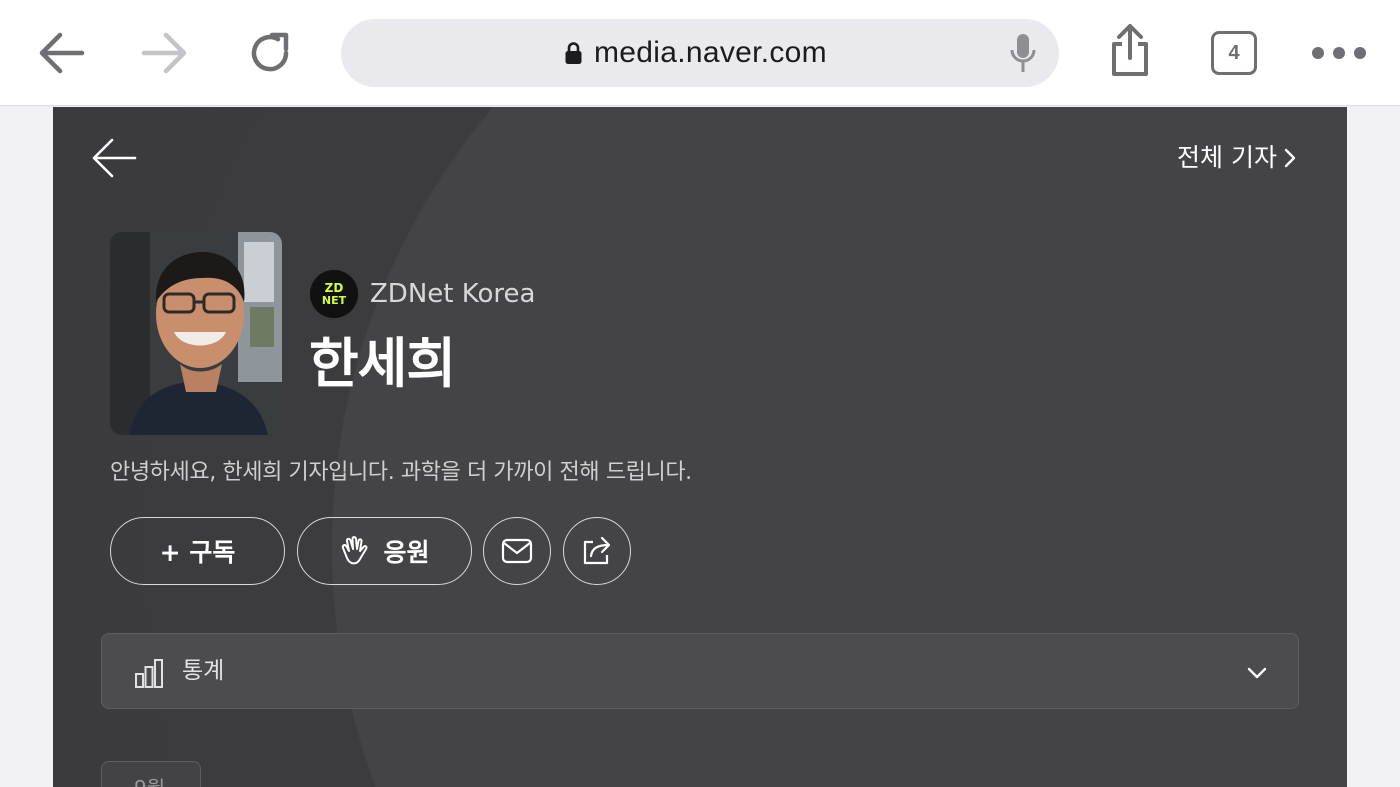 Image resolution: width=1400 pixels, height=787 pixels. I want to click on tabs-button: 4, so click(1234, 53).